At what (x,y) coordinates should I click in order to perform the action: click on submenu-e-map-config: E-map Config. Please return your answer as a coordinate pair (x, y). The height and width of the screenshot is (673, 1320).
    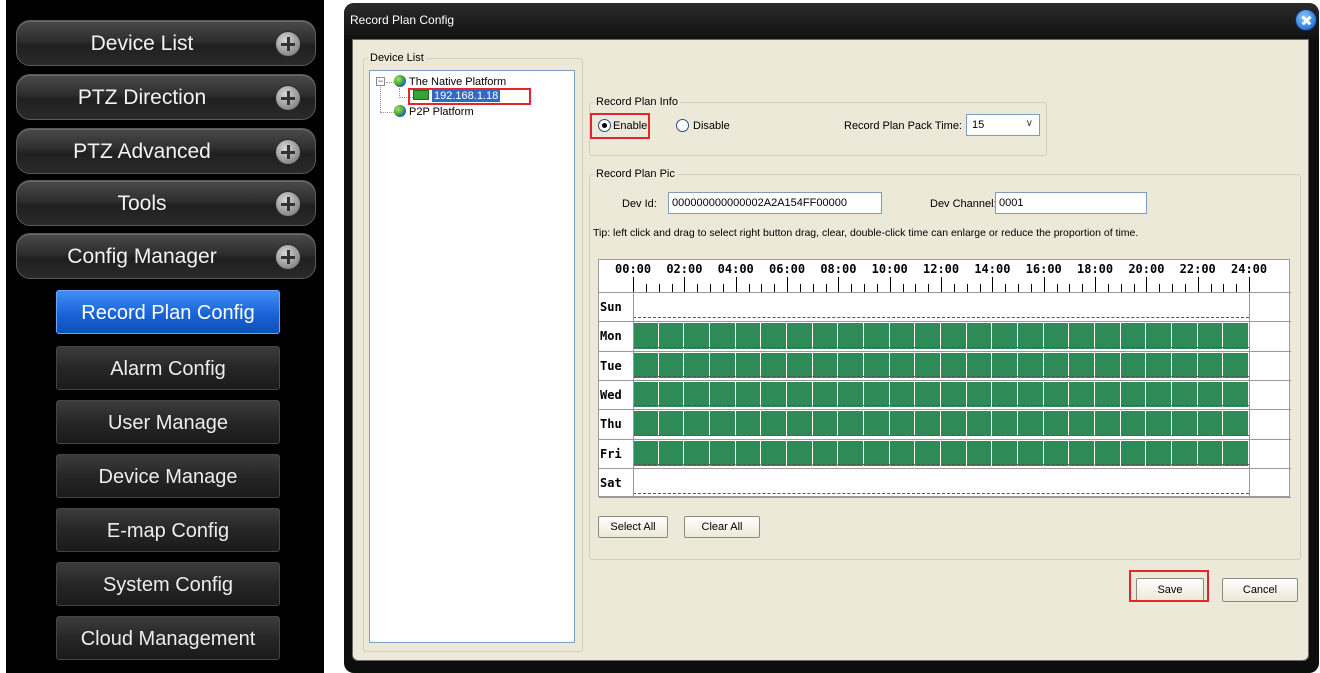
    Looking at the image, I should click on (168, 530).